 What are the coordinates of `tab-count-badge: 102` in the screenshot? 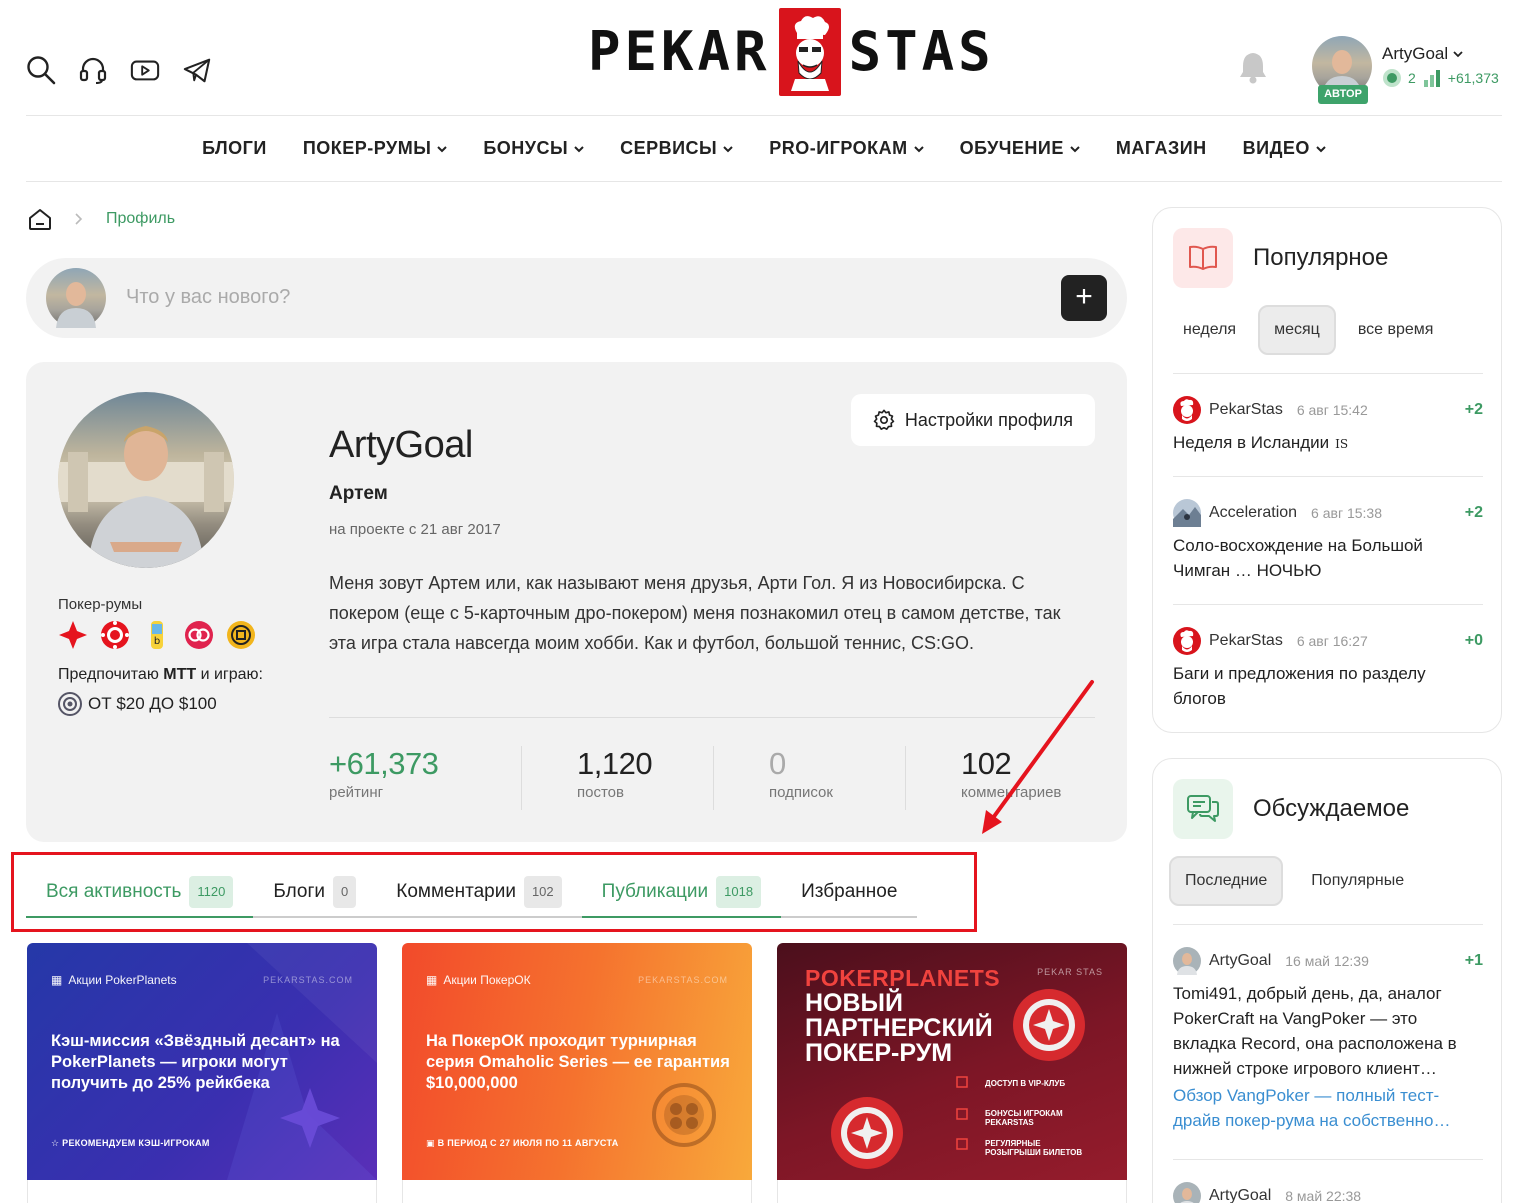 It's located at (542, 892).